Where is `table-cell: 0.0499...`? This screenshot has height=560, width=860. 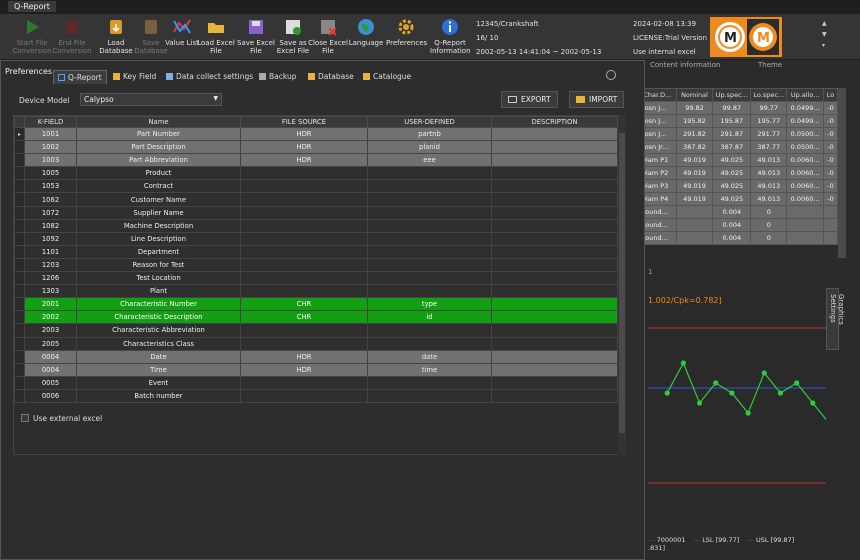 table-cell: 0.0499... is located at coordinates (805, 108).